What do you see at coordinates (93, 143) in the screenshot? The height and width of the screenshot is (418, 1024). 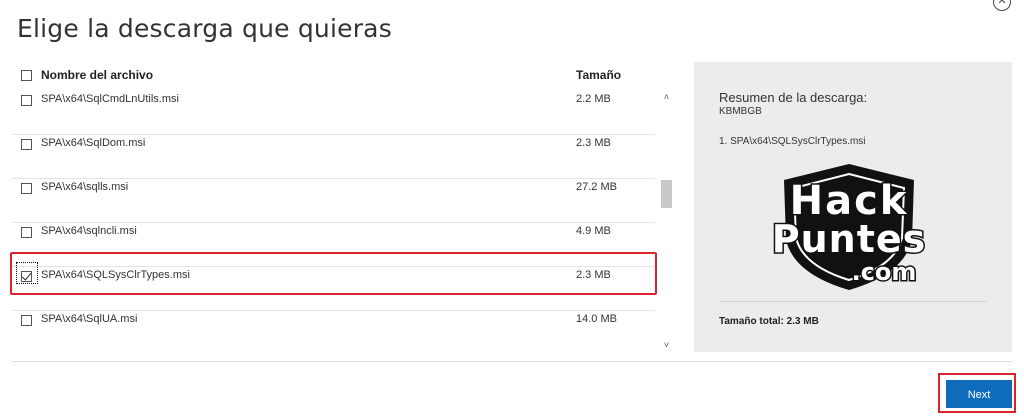 I see `file-name: SPA\x64\SqlDom.msi` at bounding box center [93, 143].